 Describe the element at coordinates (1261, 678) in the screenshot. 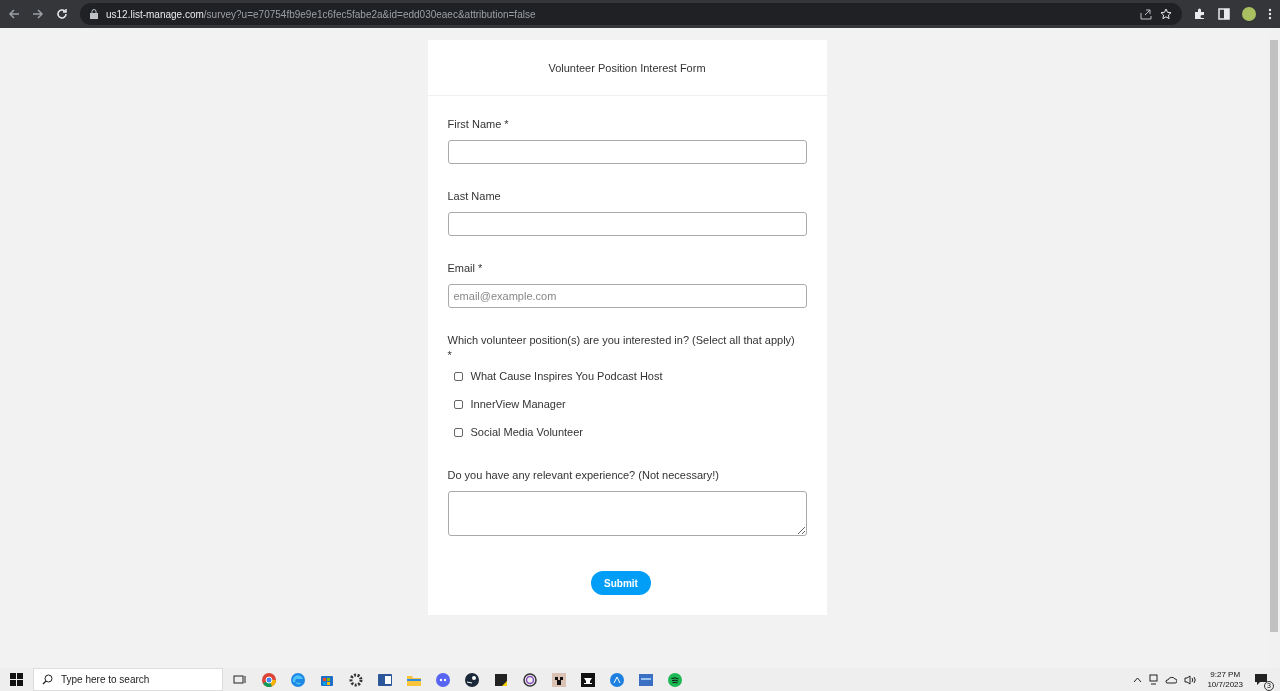

I see `notification-icon` at that location.